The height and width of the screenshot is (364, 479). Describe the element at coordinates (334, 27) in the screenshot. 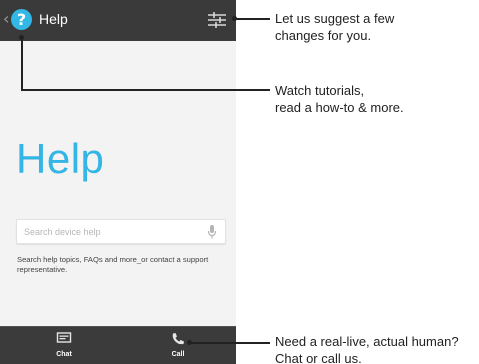

I see `callout-suggestions: Let us suggest a few changes for you.` at that location.